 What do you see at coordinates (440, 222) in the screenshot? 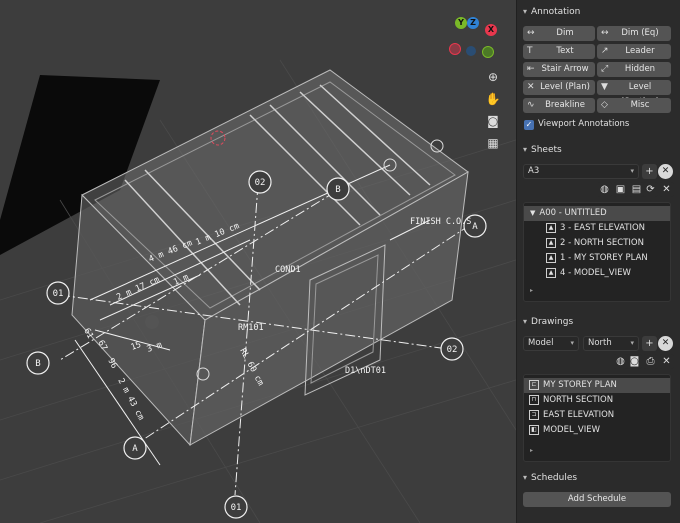
I see `finish-label: FINISH C.O.S` at bounding box center [440, 222].